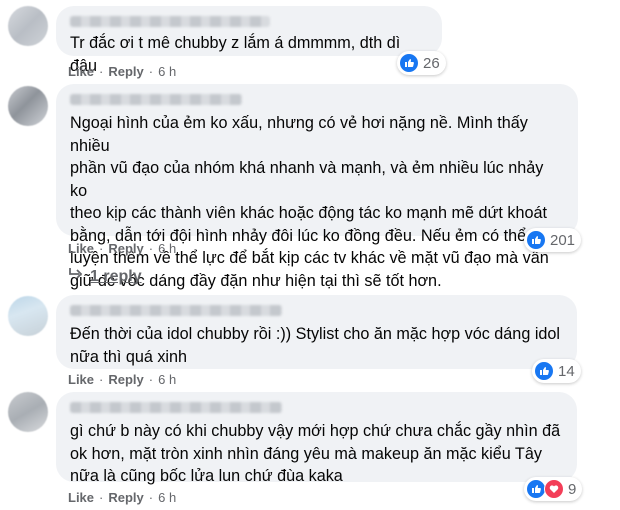 The height and width of the screenshot is (510, 620). I want to click on view-replies-link: 1 reply, so click(105, 276).